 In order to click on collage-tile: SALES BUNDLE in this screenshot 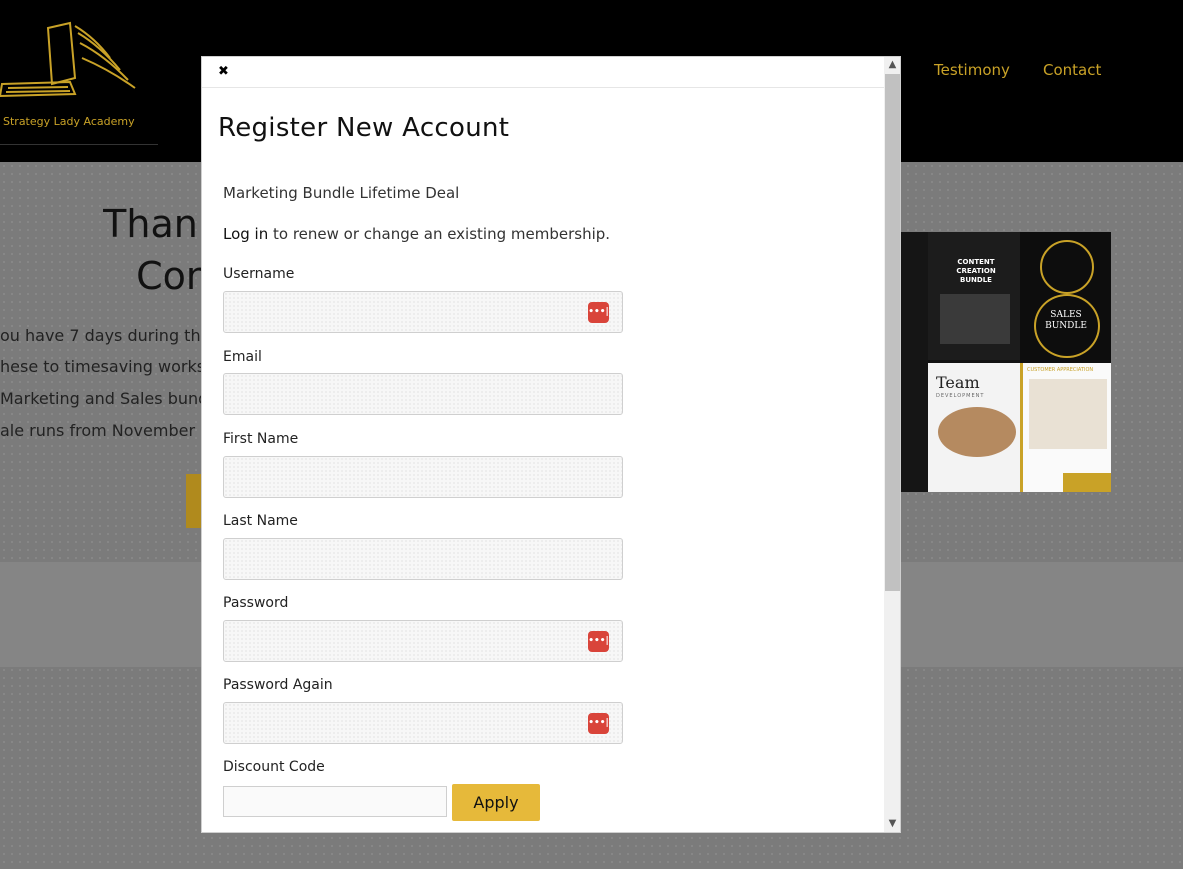, I will do `click(1065, 296)`.